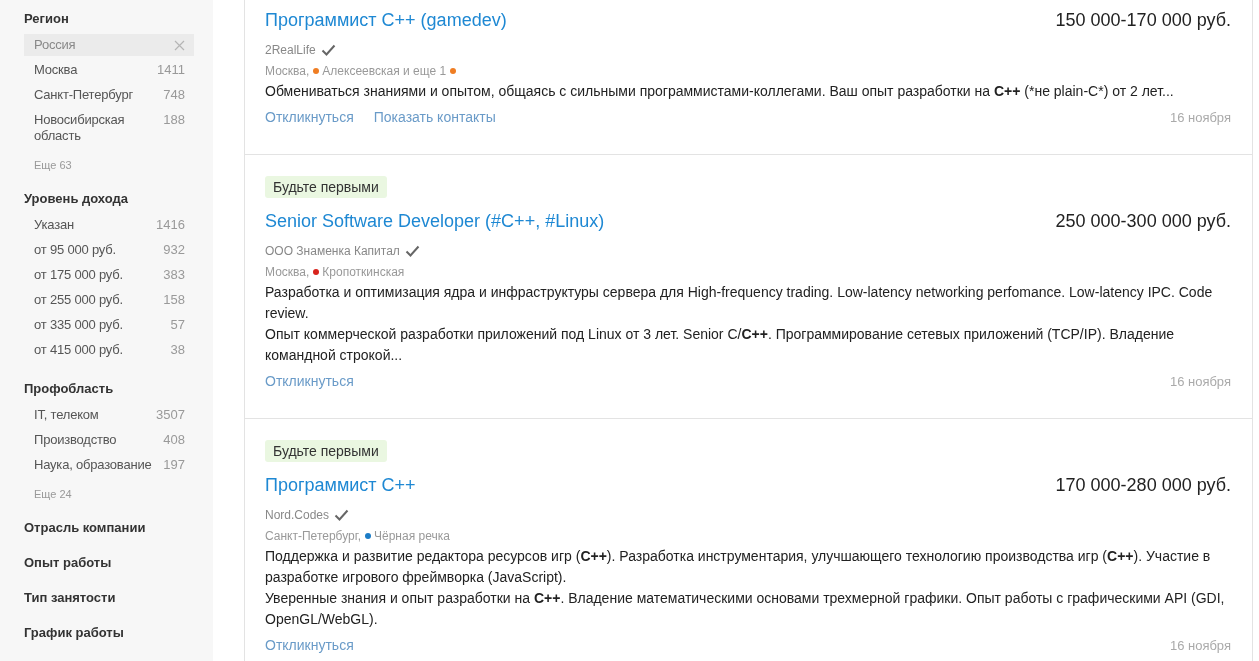  What do you see at coordinates (1143, 485) in the screenshot?
I see `salary: 170 000-280 000 руб.` at bounding box center [1143, 485].